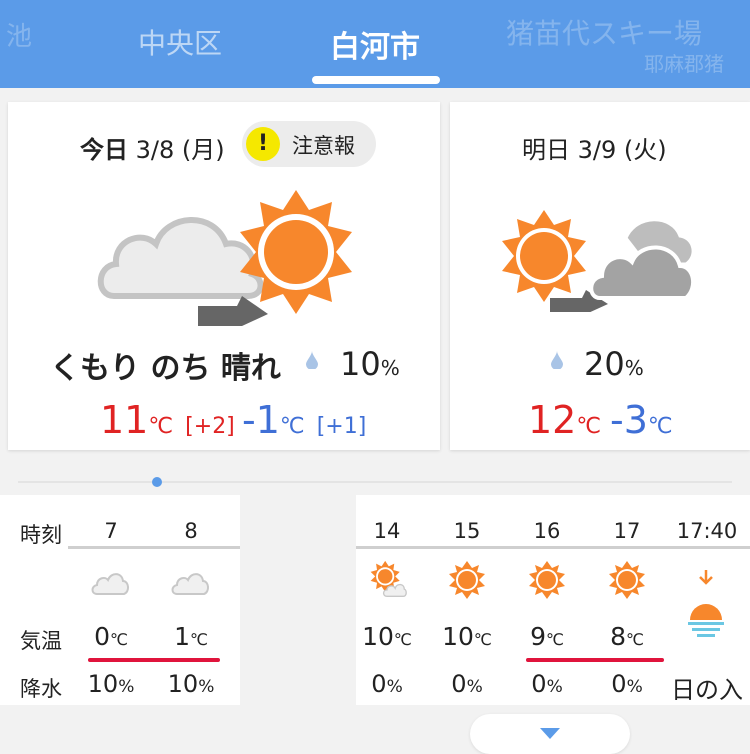 Image resolution: width=750 pixels, height=754 pixels. I want to click on tomorrow-low-temp: -3℃, so click(641, 420).